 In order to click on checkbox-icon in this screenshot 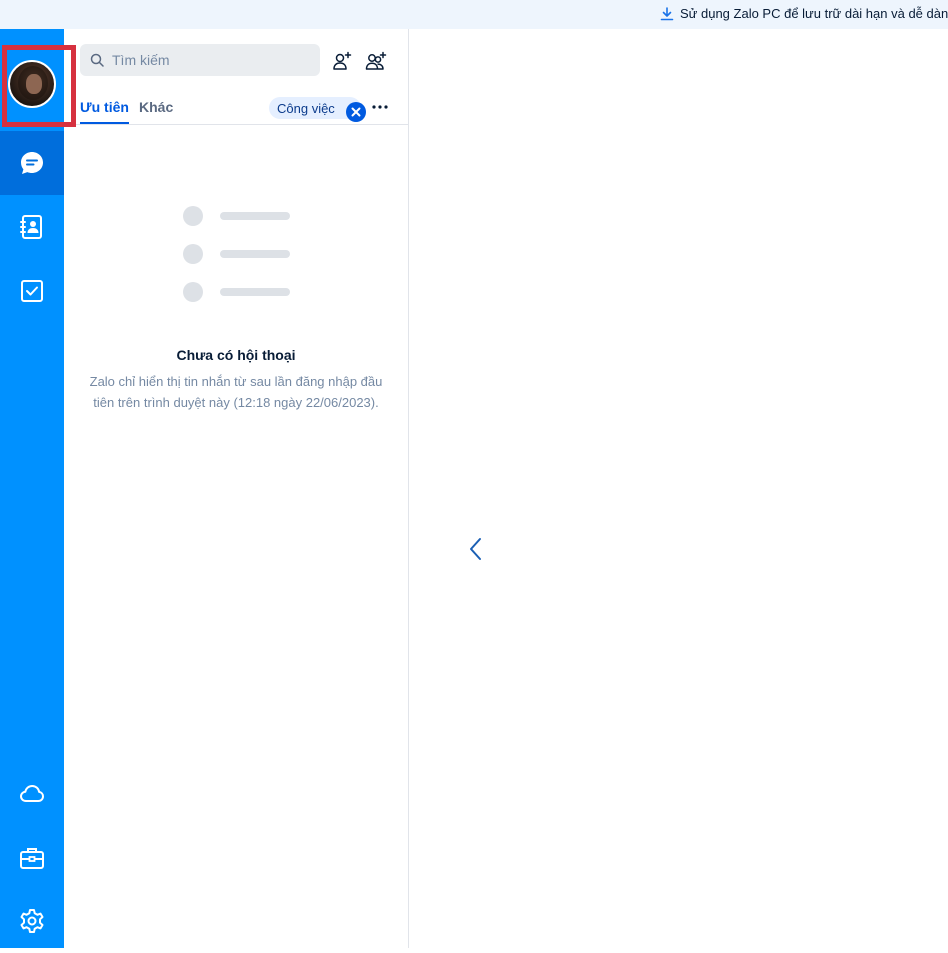, I will do `click(32, 291)`.